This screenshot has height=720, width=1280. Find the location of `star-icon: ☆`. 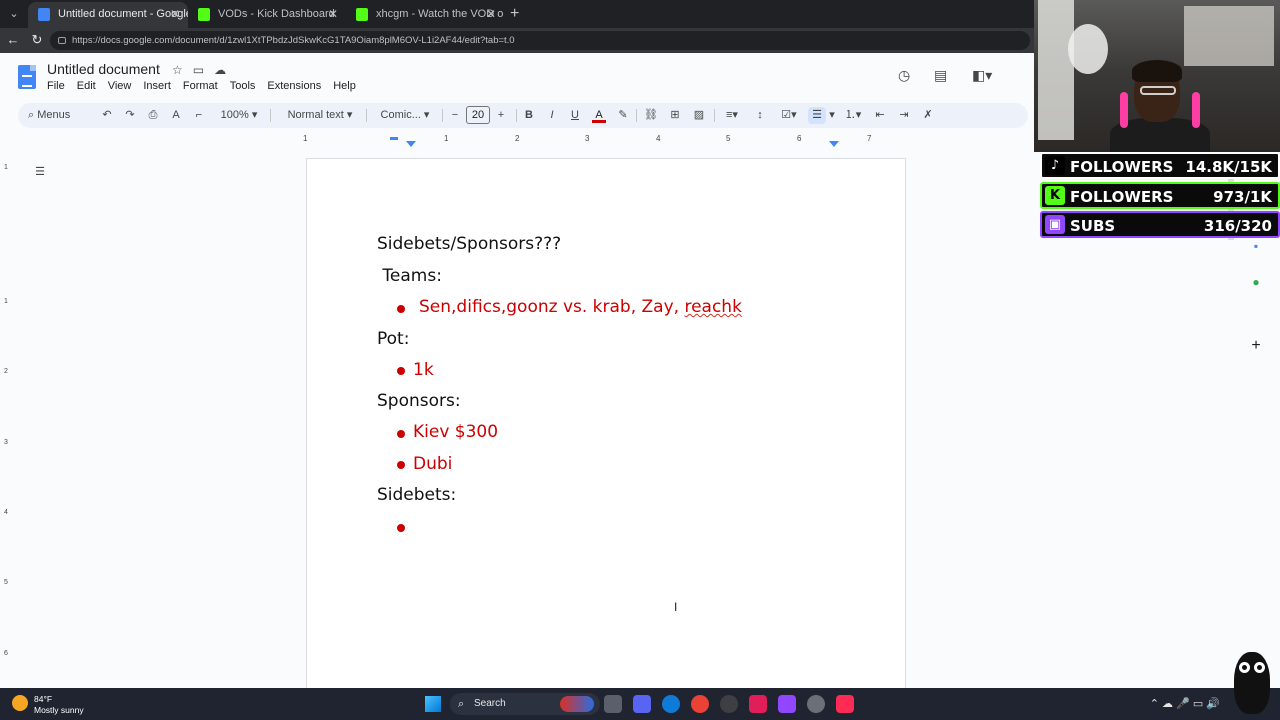

star-icon: ☆ is located at coordinates (177, 70).